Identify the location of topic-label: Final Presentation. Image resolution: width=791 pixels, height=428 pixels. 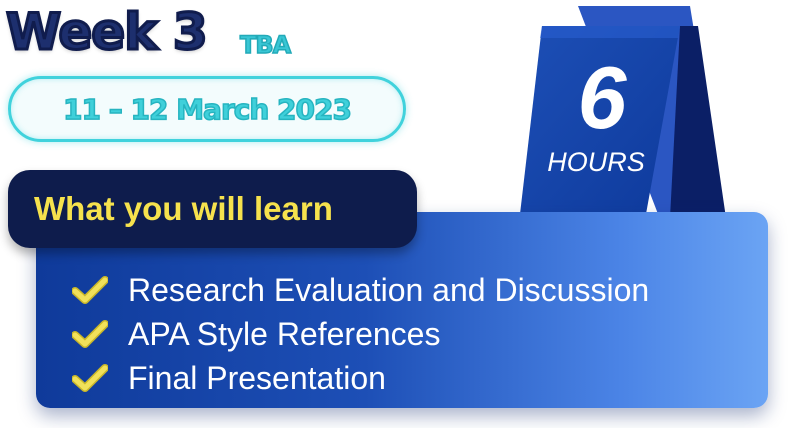
(257, 377).